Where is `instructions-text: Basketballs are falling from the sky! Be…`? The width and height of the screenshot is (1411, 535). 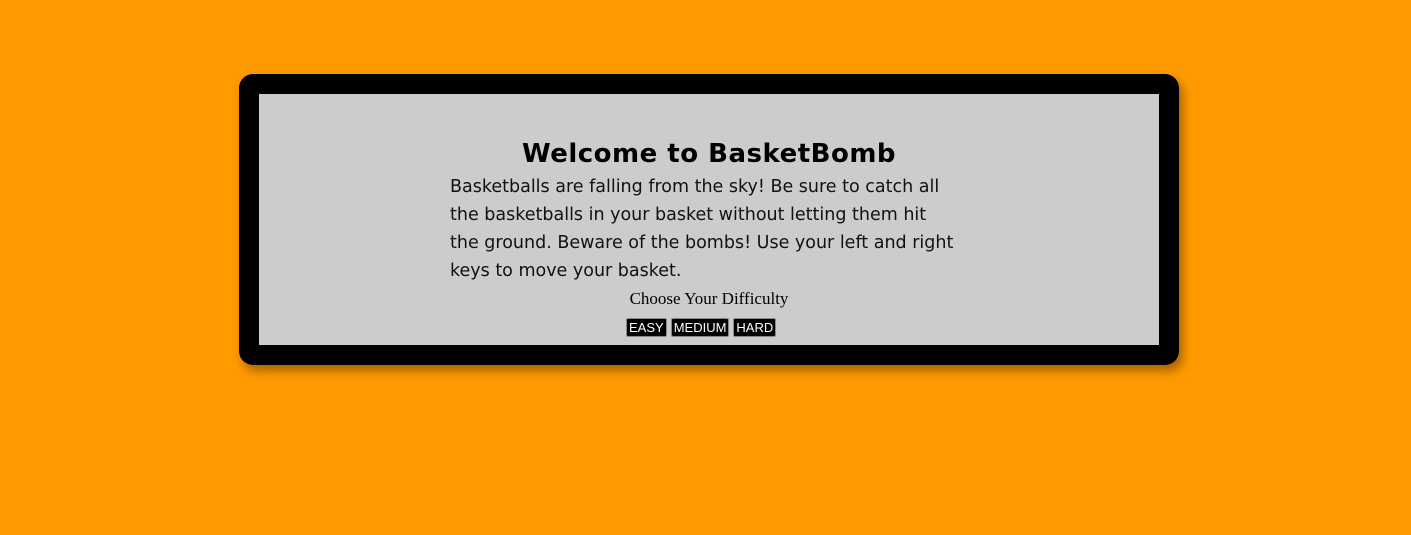 instructions-text: Basketballs are falling from the sky! Be… is located at coordinates (702, 229).